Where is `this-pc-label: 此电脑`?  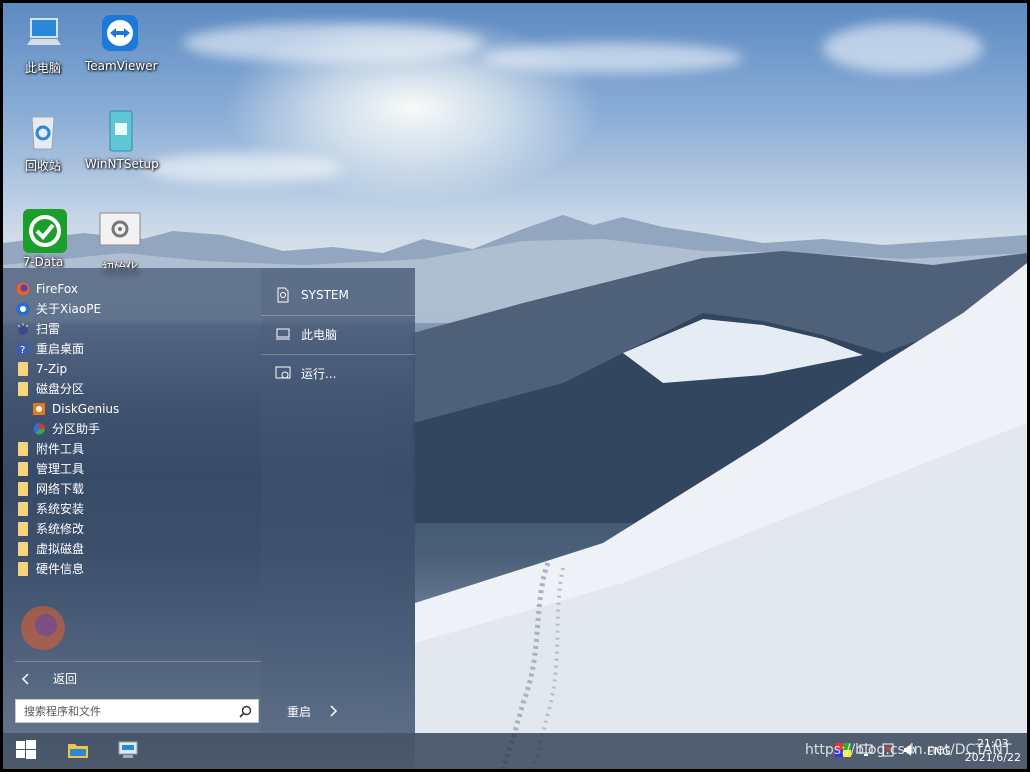 this-pc-label: 此电脑 is located at coordinates (319, 334).